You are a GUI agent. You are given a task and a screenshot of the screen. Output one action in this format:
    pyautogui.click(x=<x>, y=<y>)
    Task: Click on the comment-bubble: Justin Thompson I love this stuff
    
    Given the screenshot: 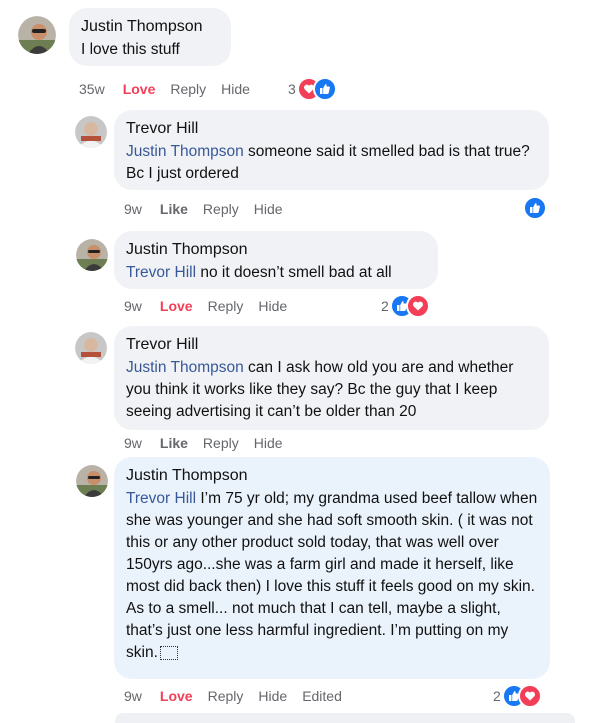 What is the action you would take?
    pyautogui.click(x=150, y=37)
    